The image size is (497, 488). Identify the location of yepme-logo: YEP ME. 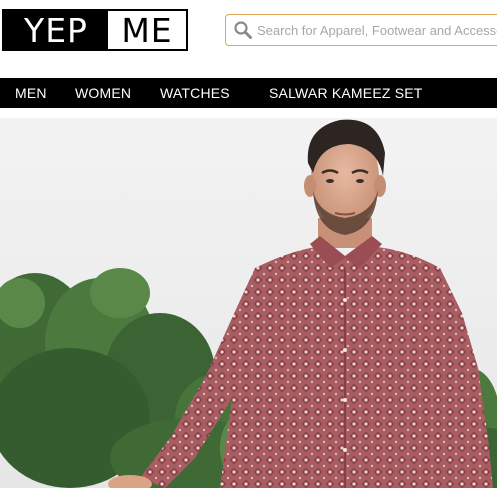
(95, 30).